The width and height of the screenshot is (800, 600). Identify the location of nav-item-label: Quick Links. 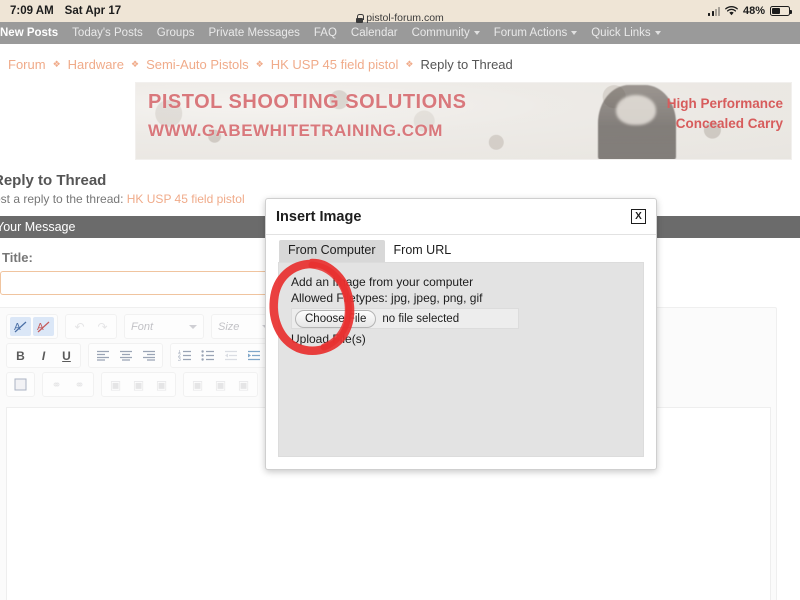
(621, 33).